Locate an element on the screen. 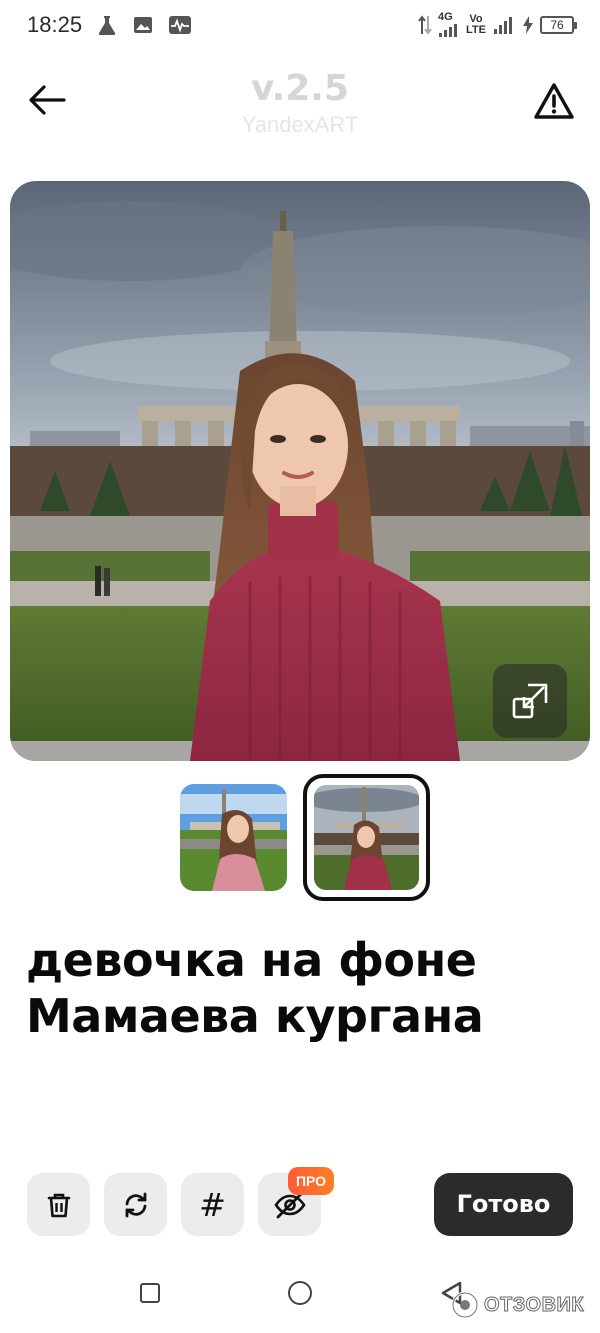 This screenshot has width=600, height=1333. hashtag-icon: # is located at coordinates (212, 1204).